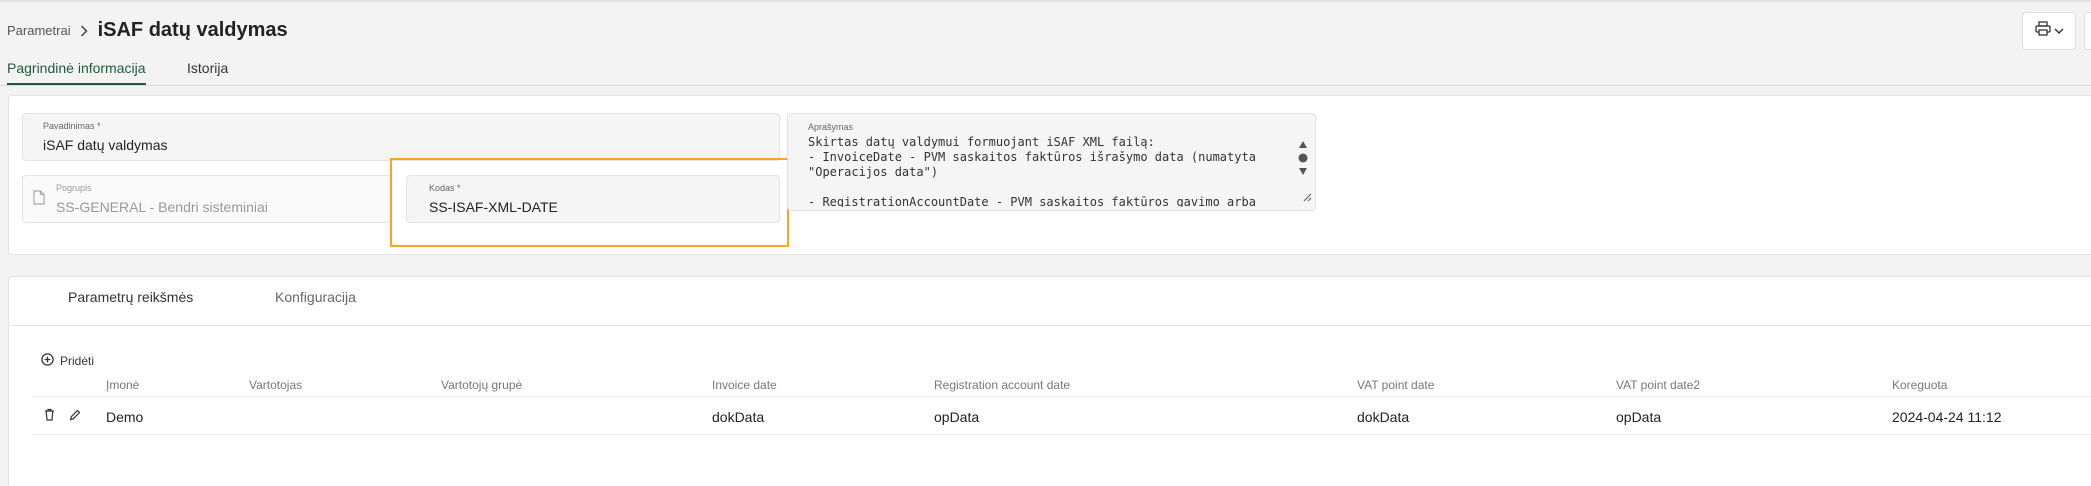 This screenshot has width=2091, height=486. Describe the element at coordinates (75, 417) in the screenshot. I see `pencil-icon` at that location.